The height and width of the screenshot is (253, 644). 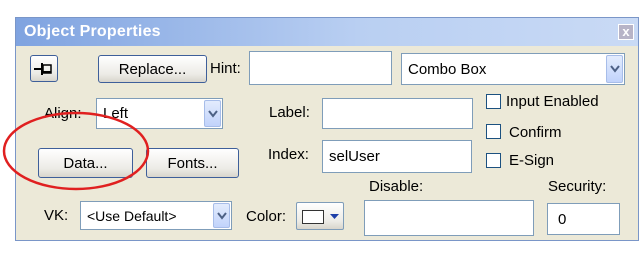 I want to click on object-type-dropdown-button, so click(x=614, y=69).